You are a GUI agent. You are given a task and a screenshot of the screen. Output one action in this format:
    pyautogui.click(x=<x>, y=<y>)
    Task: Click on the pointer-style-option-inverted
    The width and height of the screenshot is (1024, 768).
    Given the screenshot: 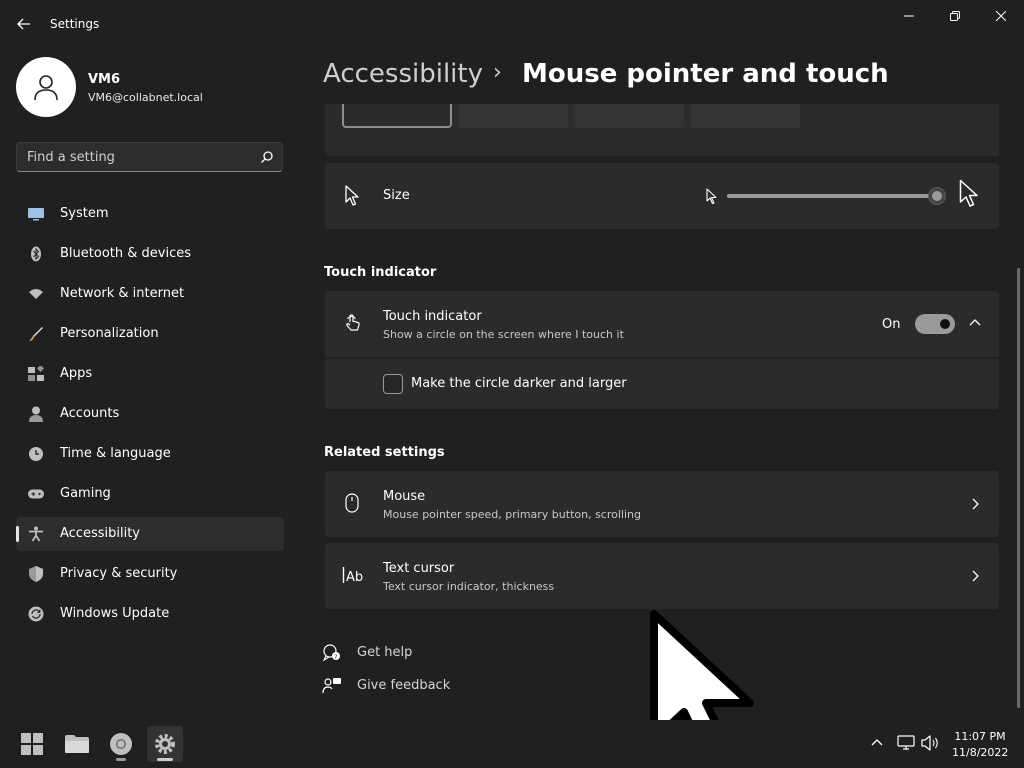 What is the action you would take?
    pyautogui.click(x=629, y=116)
    